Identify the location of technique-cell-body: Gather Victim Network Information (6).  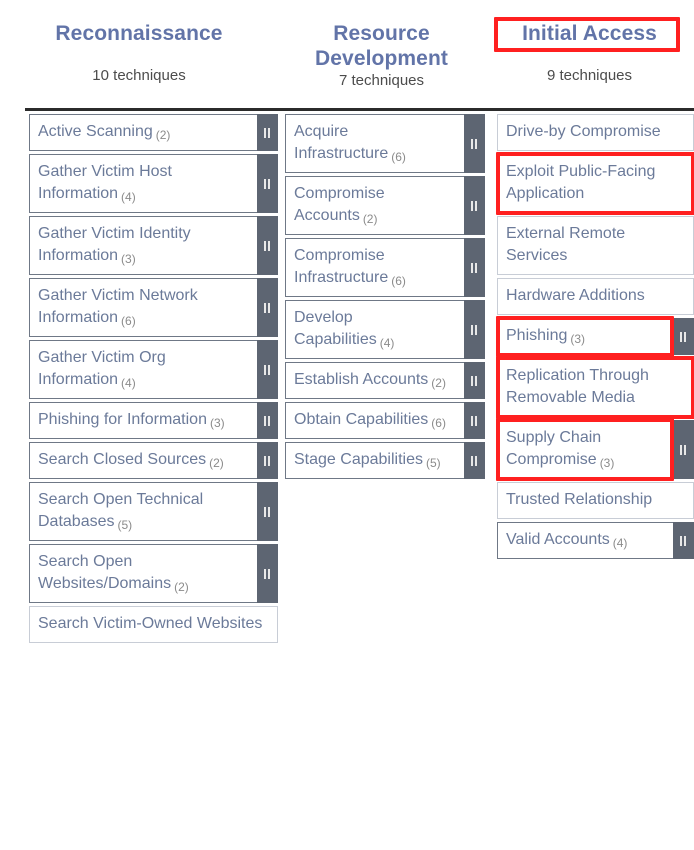
(143, 307).